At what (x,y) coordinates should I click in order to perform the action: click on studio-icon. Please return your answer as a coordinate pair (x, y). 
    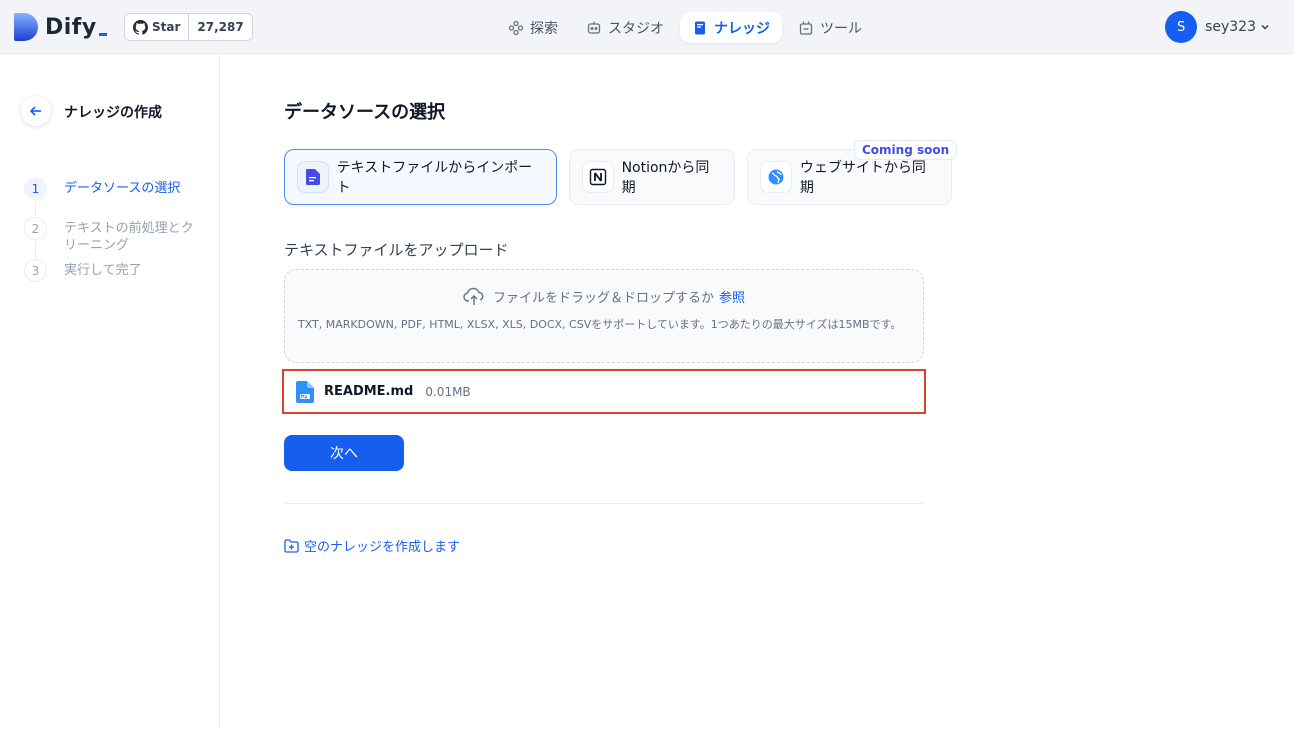
    Looking at the image, I should click on (594, 27).